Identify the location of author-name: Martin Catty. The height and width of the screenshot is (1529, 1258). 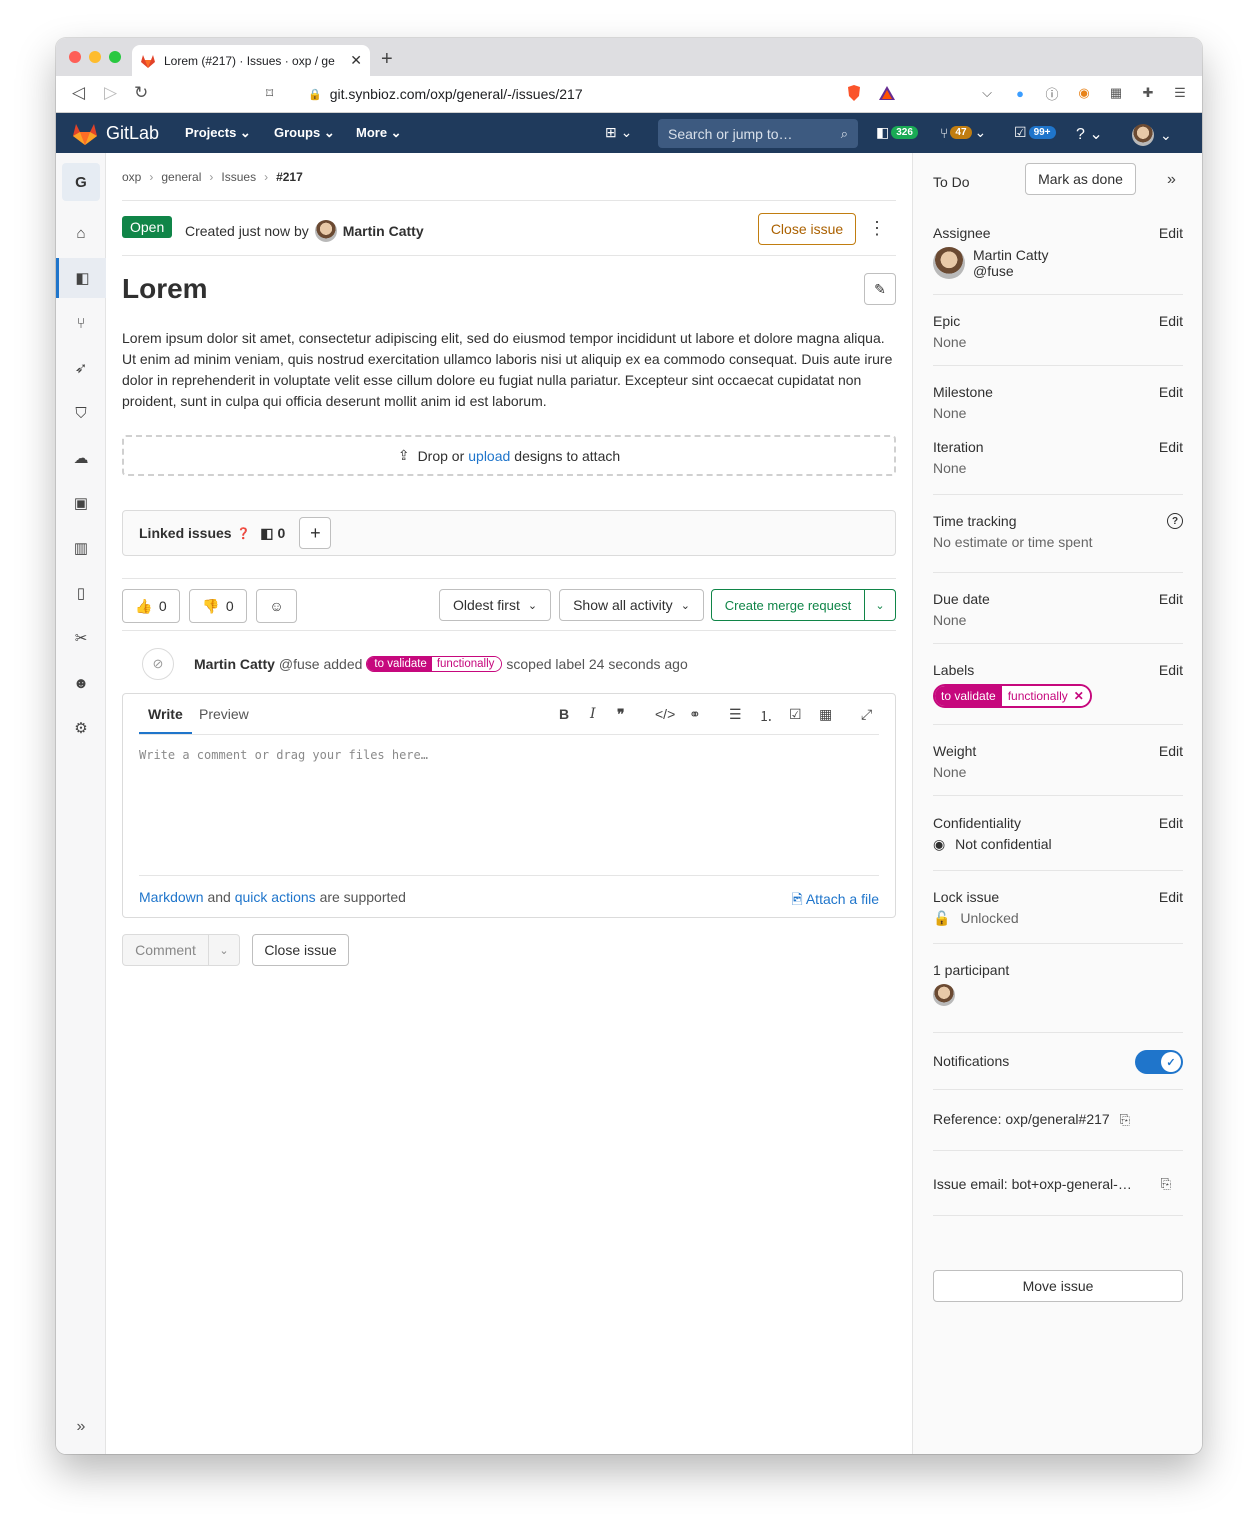
(383, 231).